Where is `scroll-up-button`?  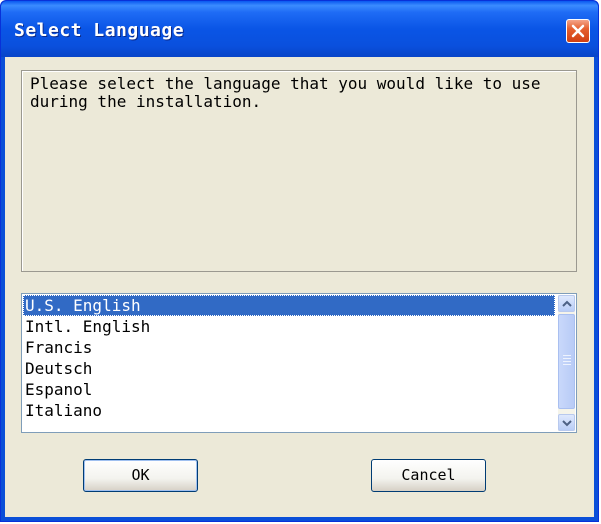 scroll-up-button is located at coordinates (566, 303).